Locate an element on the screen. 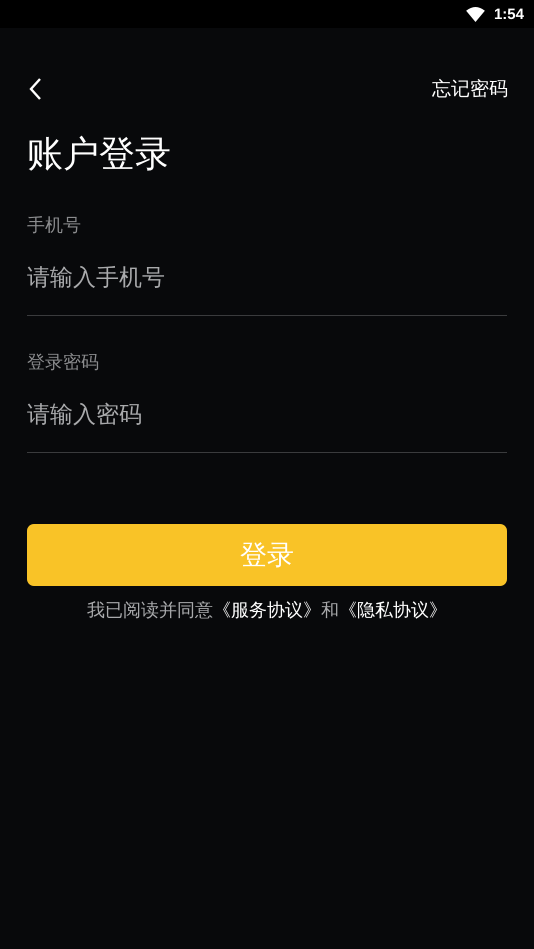 Image resolution: width=534 pixels, height=949 pixels. agreement-text: 我已阅读并同意《服务协议》和《隐私协议》 is located at coordinates (267, 610).